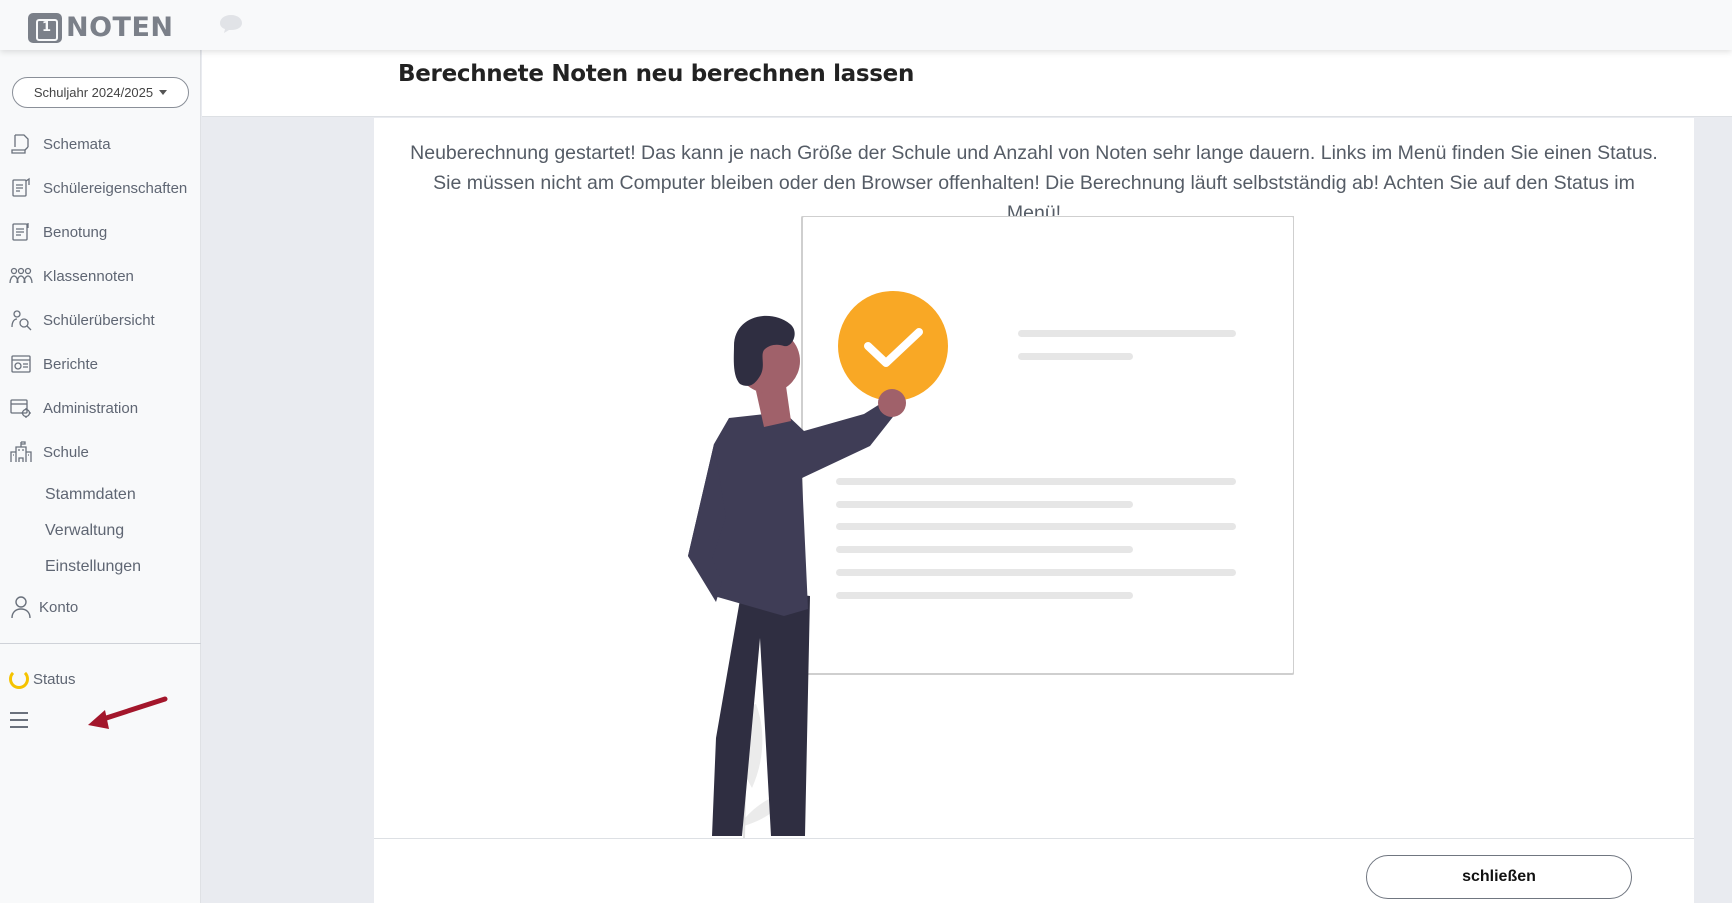  I want to click on sidebar-item-label: Schule, so click(66, 452).